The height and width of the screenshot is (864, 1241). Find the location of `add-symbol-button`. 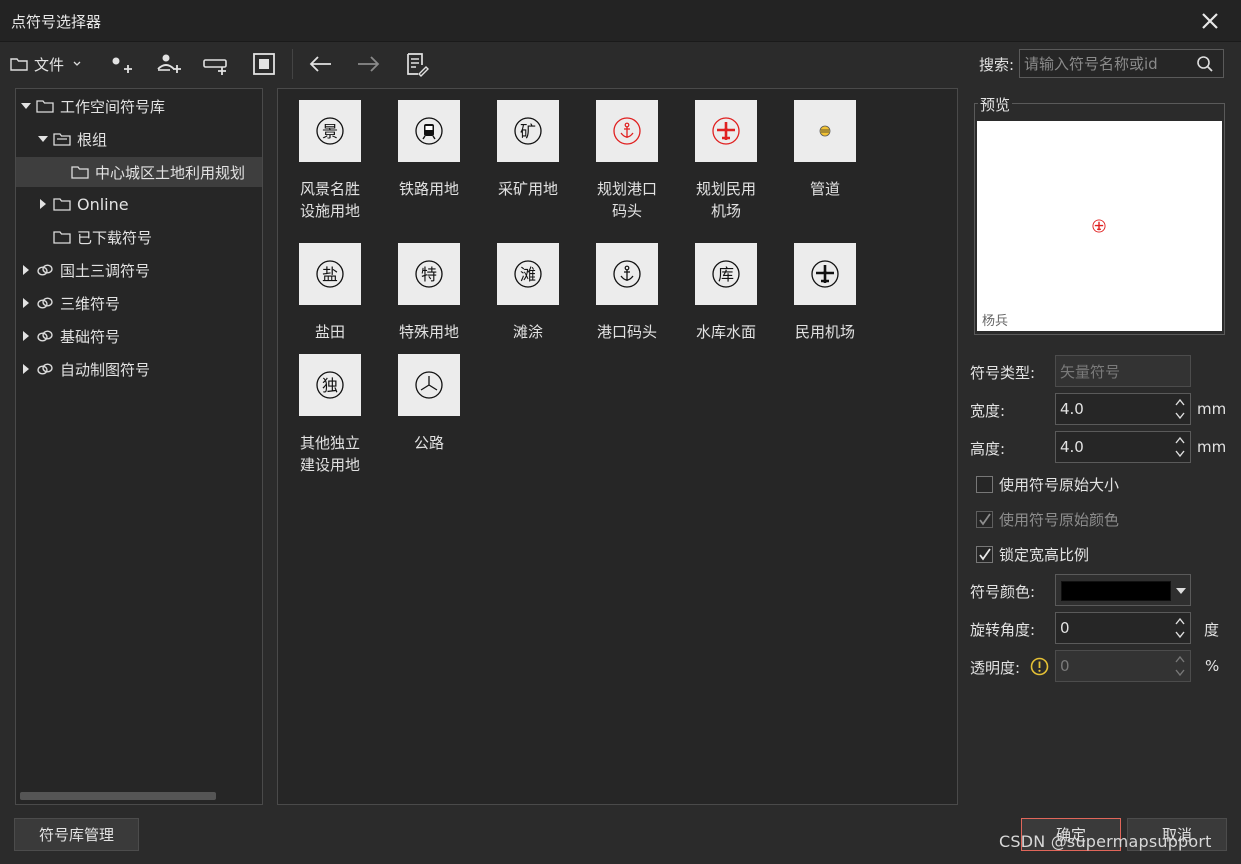

add-symbol-button is located at coordinates (121, 64).